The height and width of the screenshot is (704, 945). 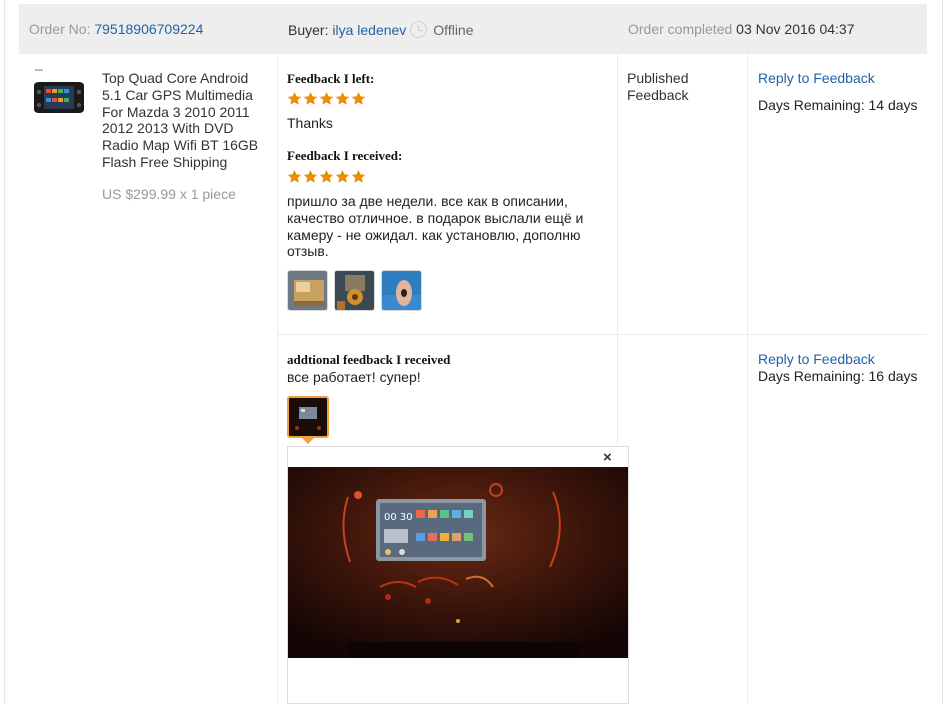 I want to click on order-completed-date: 03 Nov 2016 04:37, so click(x=795, y=29).